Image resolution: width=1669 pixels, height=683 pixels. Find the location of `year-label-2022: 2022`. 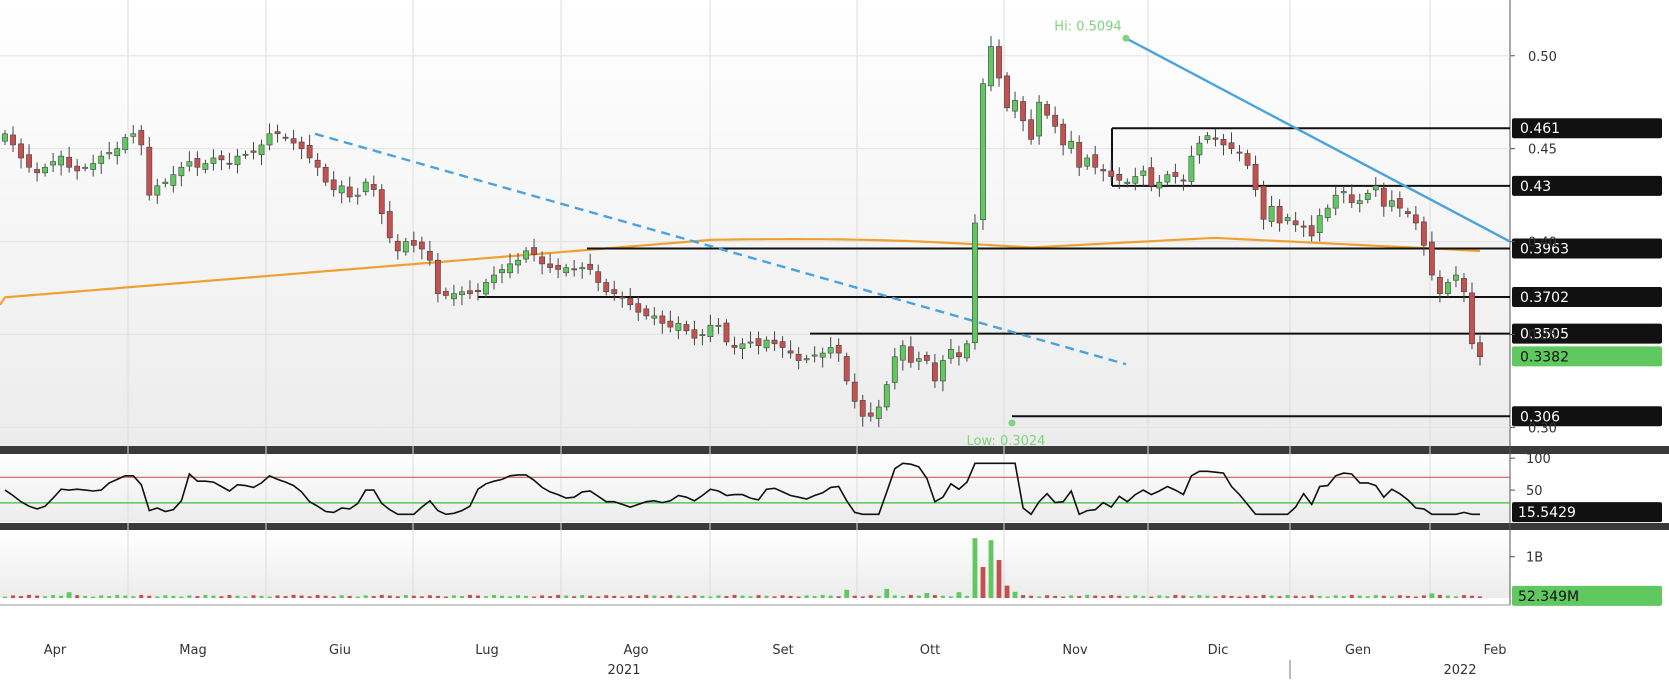

year-label-2022: 2022 is located at coordinates (1459, 670).